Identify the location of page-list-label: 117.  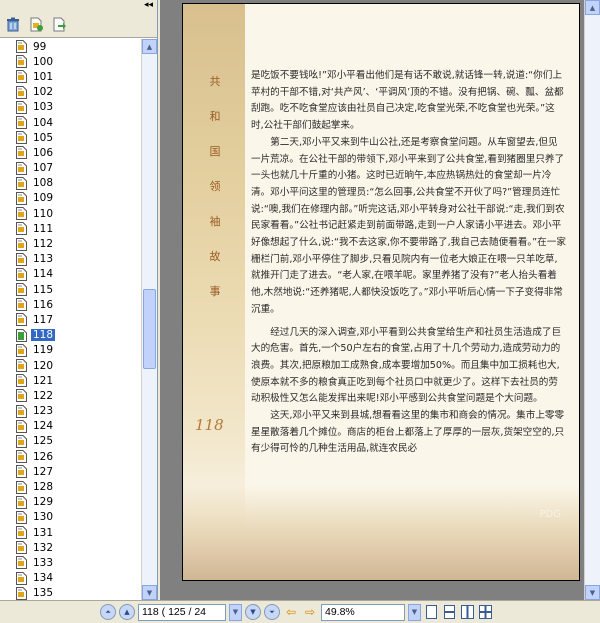
(43, 319).